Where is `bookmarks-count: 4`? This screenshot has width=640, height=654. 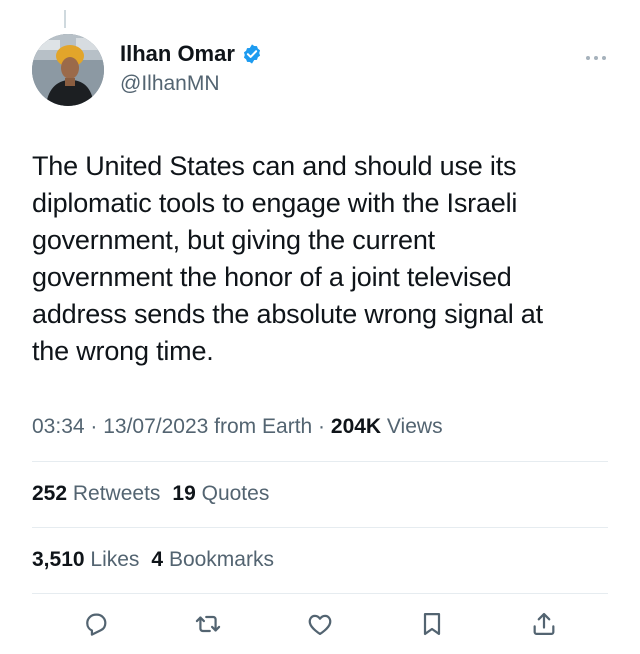 bookmarks-count: 4 is located at coordinates (157, 559).